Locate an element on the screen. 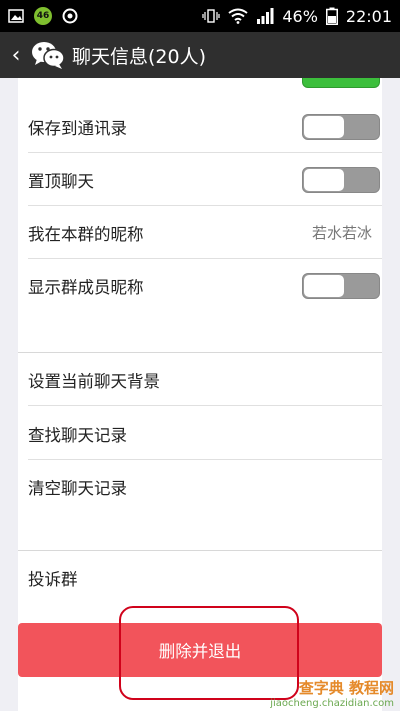  toggle-show-member-nicknames is located at coordinates (341, 285).